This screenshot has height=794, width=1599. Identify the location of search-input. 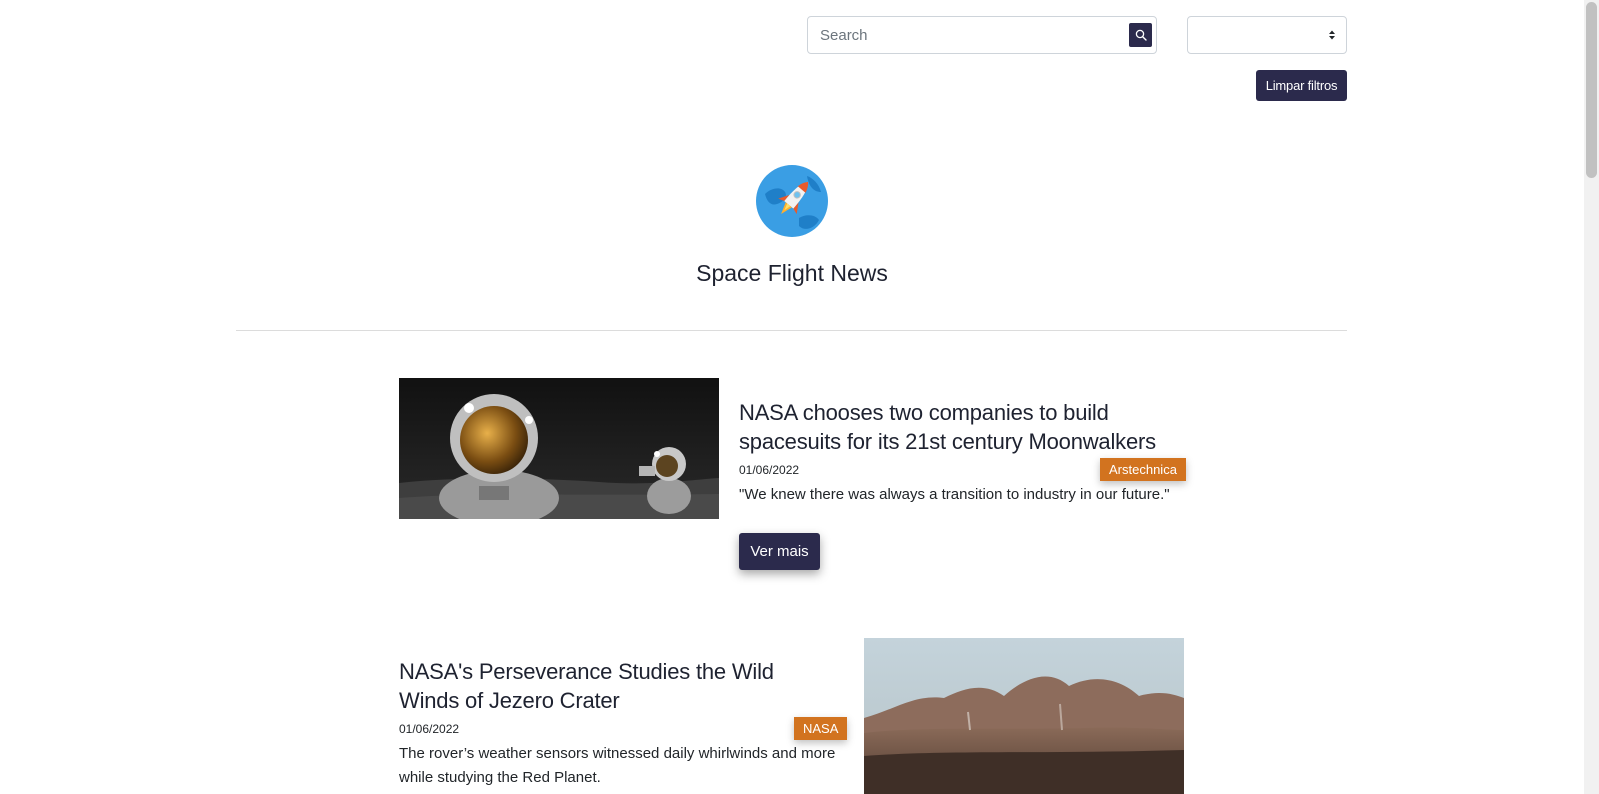
(963, 35).